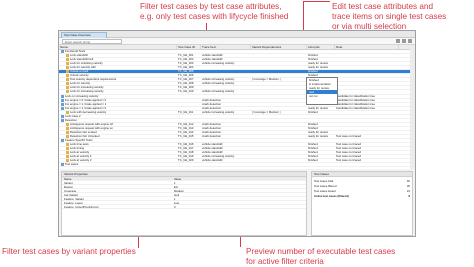  I want to click on table-cell: Detection, so click(118, 120).